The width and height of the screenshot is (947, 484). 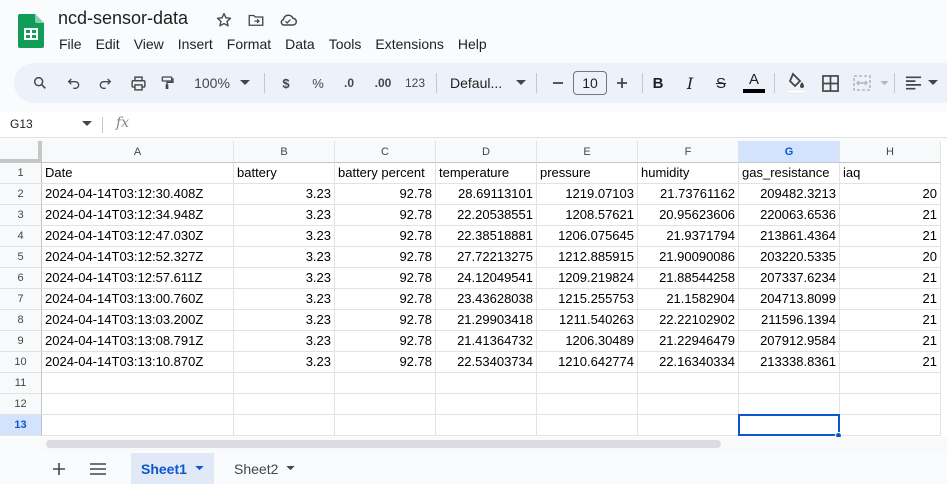 I want to click on cell-g9: 207912.9584, so click(x=789, y=341).